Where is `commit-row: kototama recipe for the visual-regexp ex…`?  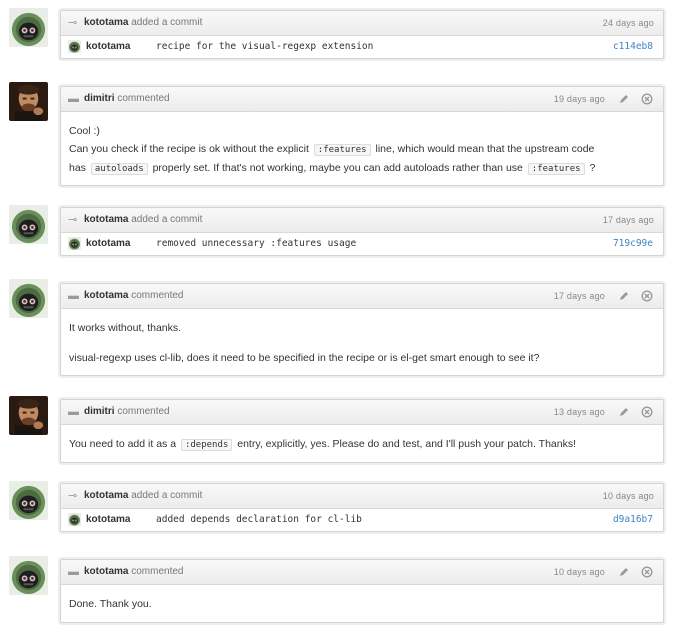 commit-row: kototama recipe for the visual-regexp ex… is located at coordinates (362, 47).